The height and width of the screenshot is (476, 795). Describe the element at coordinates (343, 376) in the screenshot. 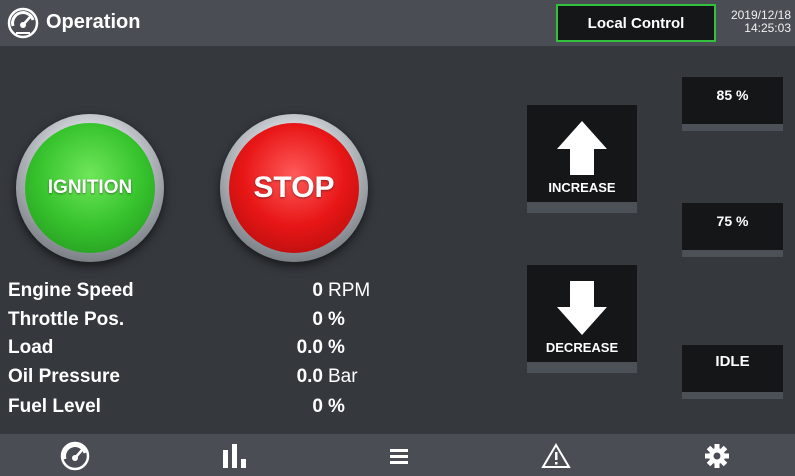

I see `reading-unit: Bar` at that location.